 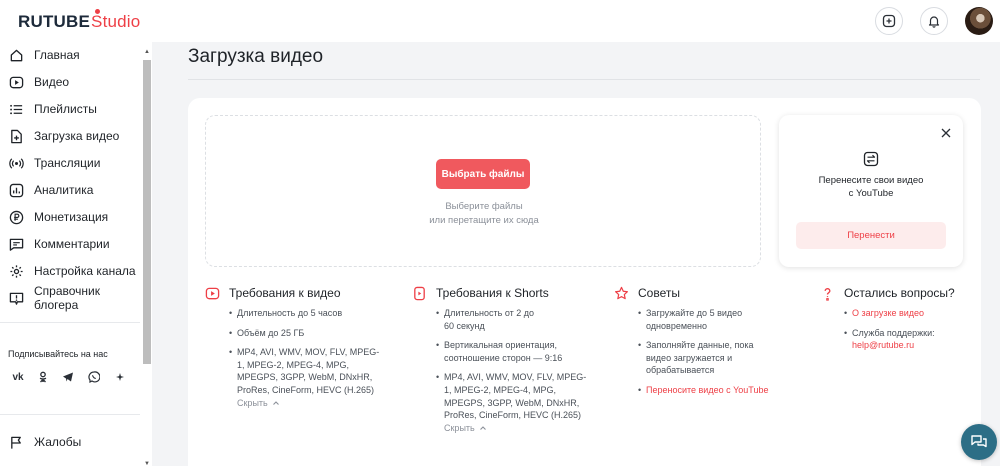 What do you see at coordinates (871, 180) in the screenshot?
I see `youtube-transfer-text-line1: Перенесите свои видео` at bounding box center [871, 180].